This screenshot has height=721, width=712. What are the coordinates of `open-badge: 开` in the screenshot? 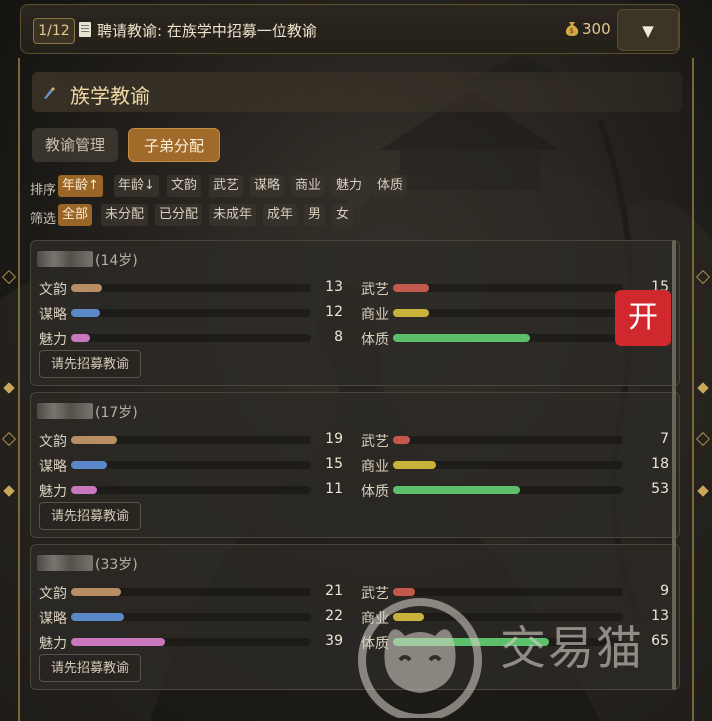 It's located at (643, 318).